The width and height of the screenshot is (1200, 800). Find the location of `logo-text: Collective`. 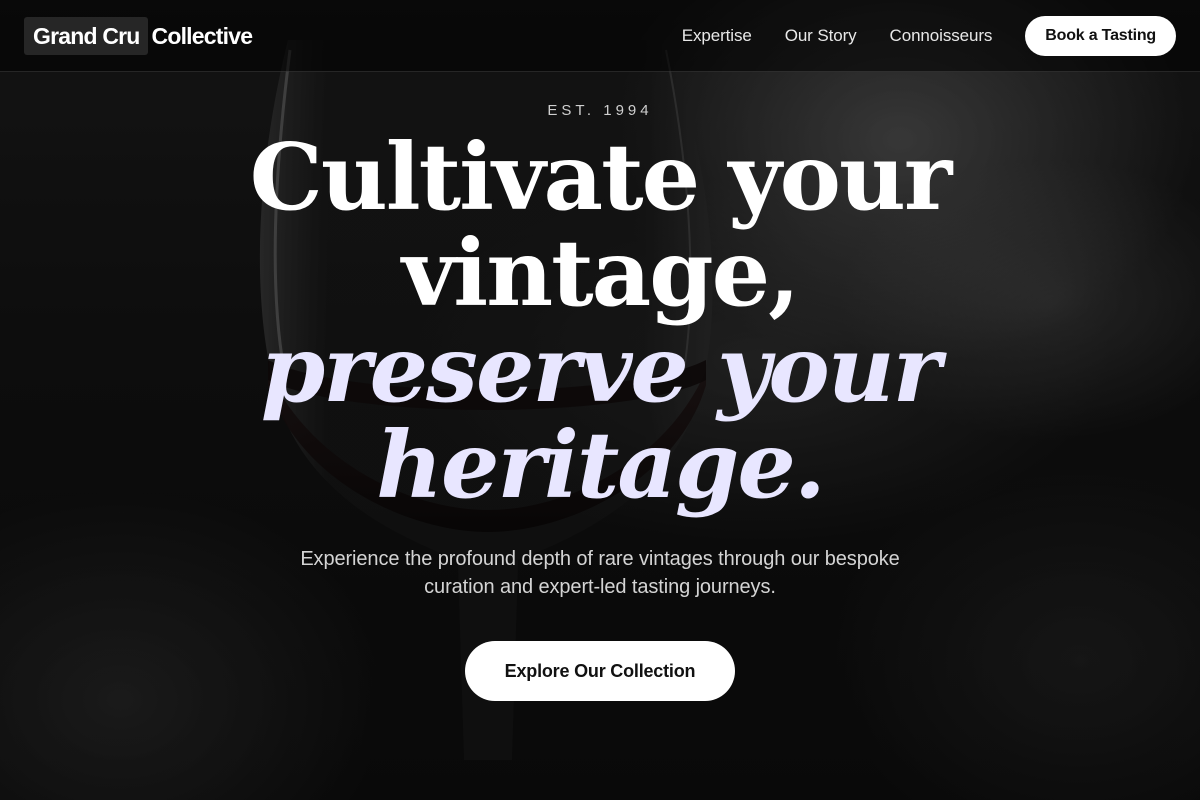

logo-text: Collective is located at coordinates (202, 35).